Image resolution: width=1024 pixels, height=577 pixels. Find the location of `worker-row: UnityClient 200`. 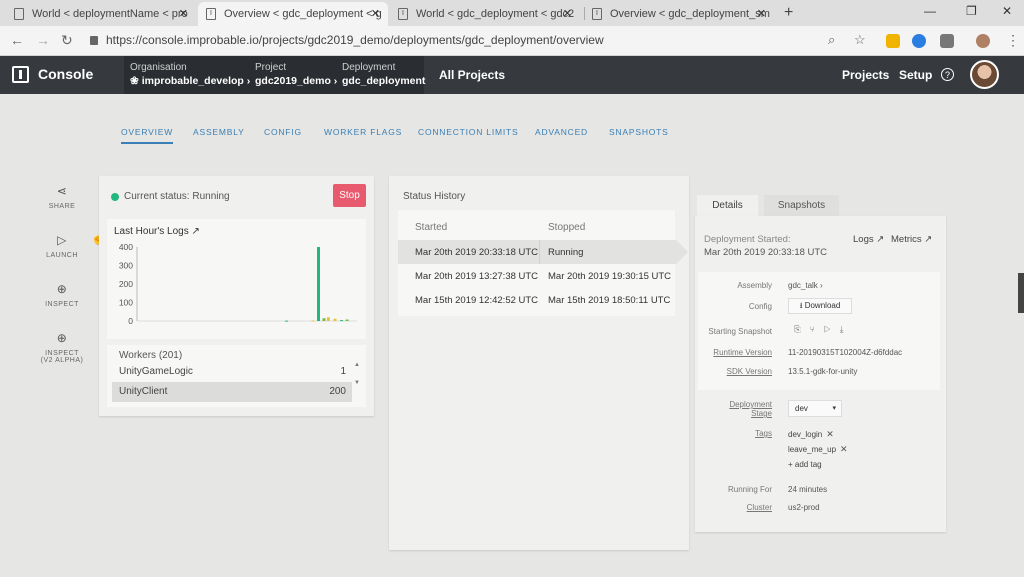

worker-row: UnityClient 200 is located at coordinates (232, 392).